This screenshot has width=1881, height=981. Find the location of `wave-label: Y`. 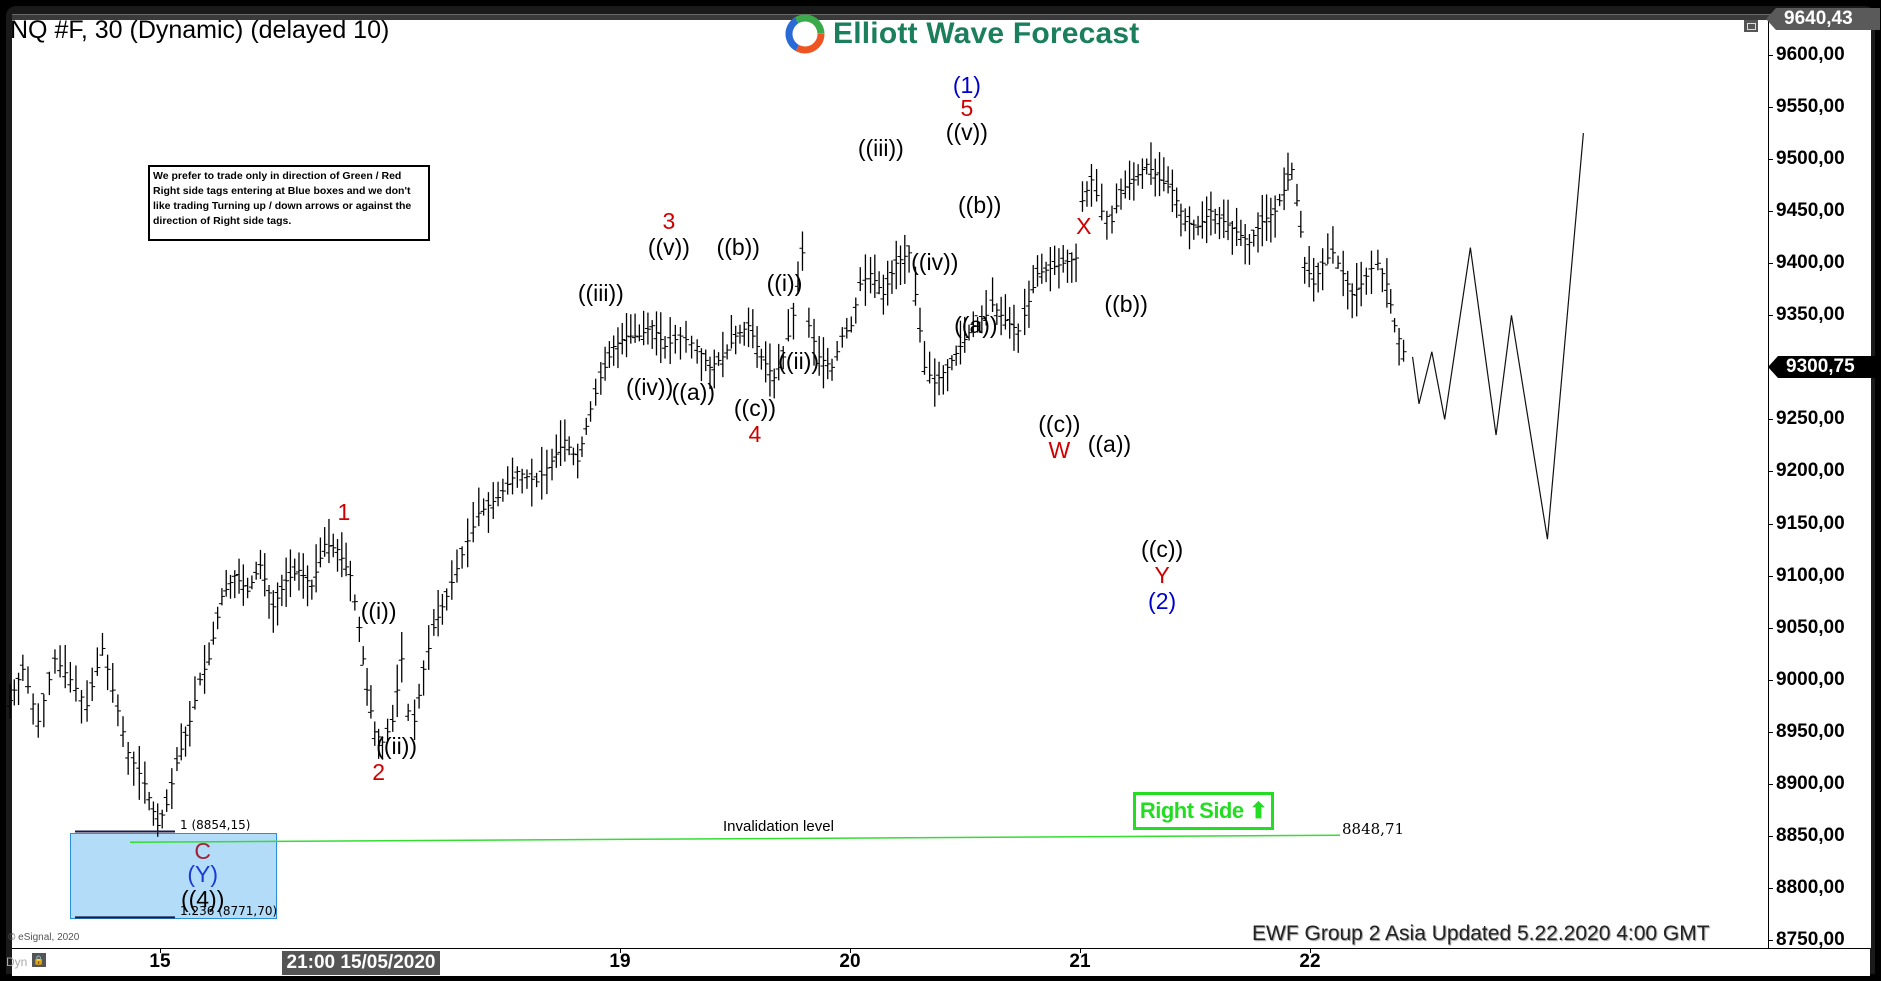

wave-label: Y is located at coordinates (1162, 574).